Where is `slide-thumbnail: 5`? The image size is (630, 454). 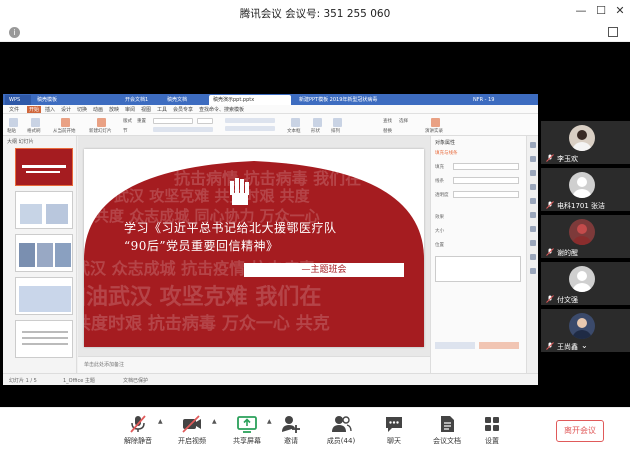 slide-thumbnail: 5 is located at coordinates (44, 339).